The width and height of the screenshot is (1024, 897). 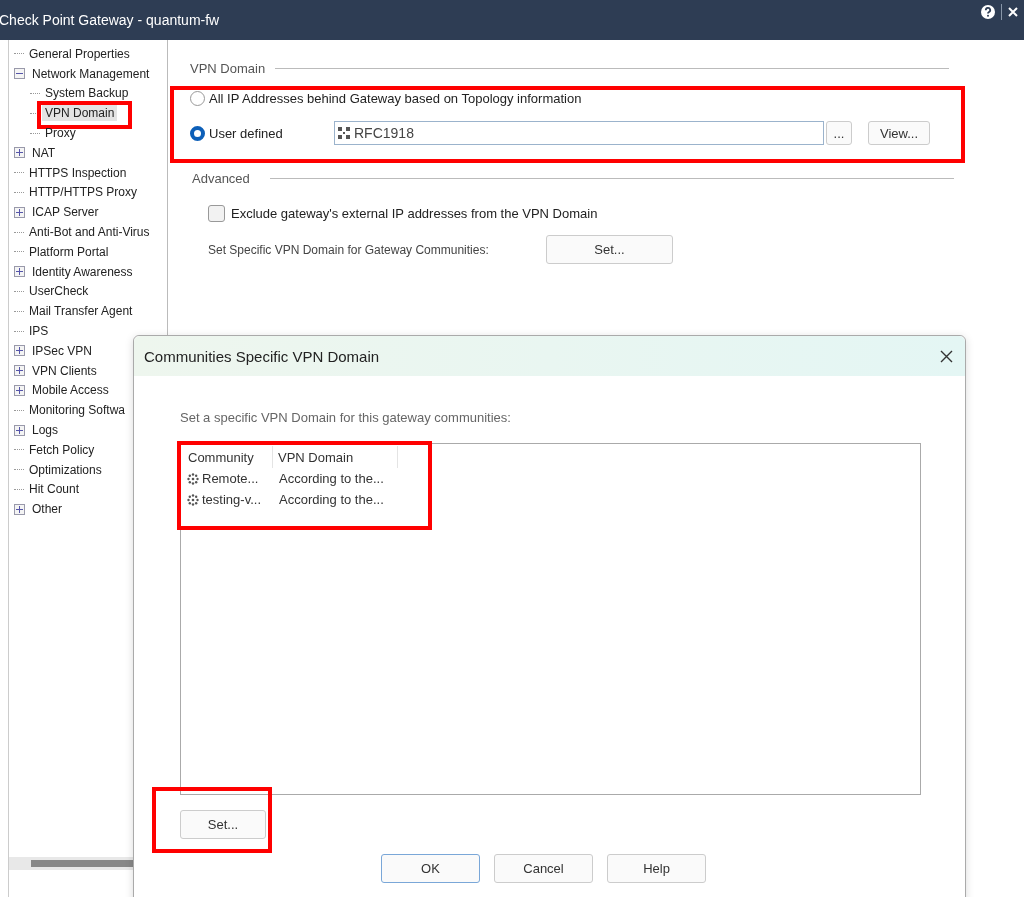 I want to click on tree-item: Proxy, so click(x=60, y=133).